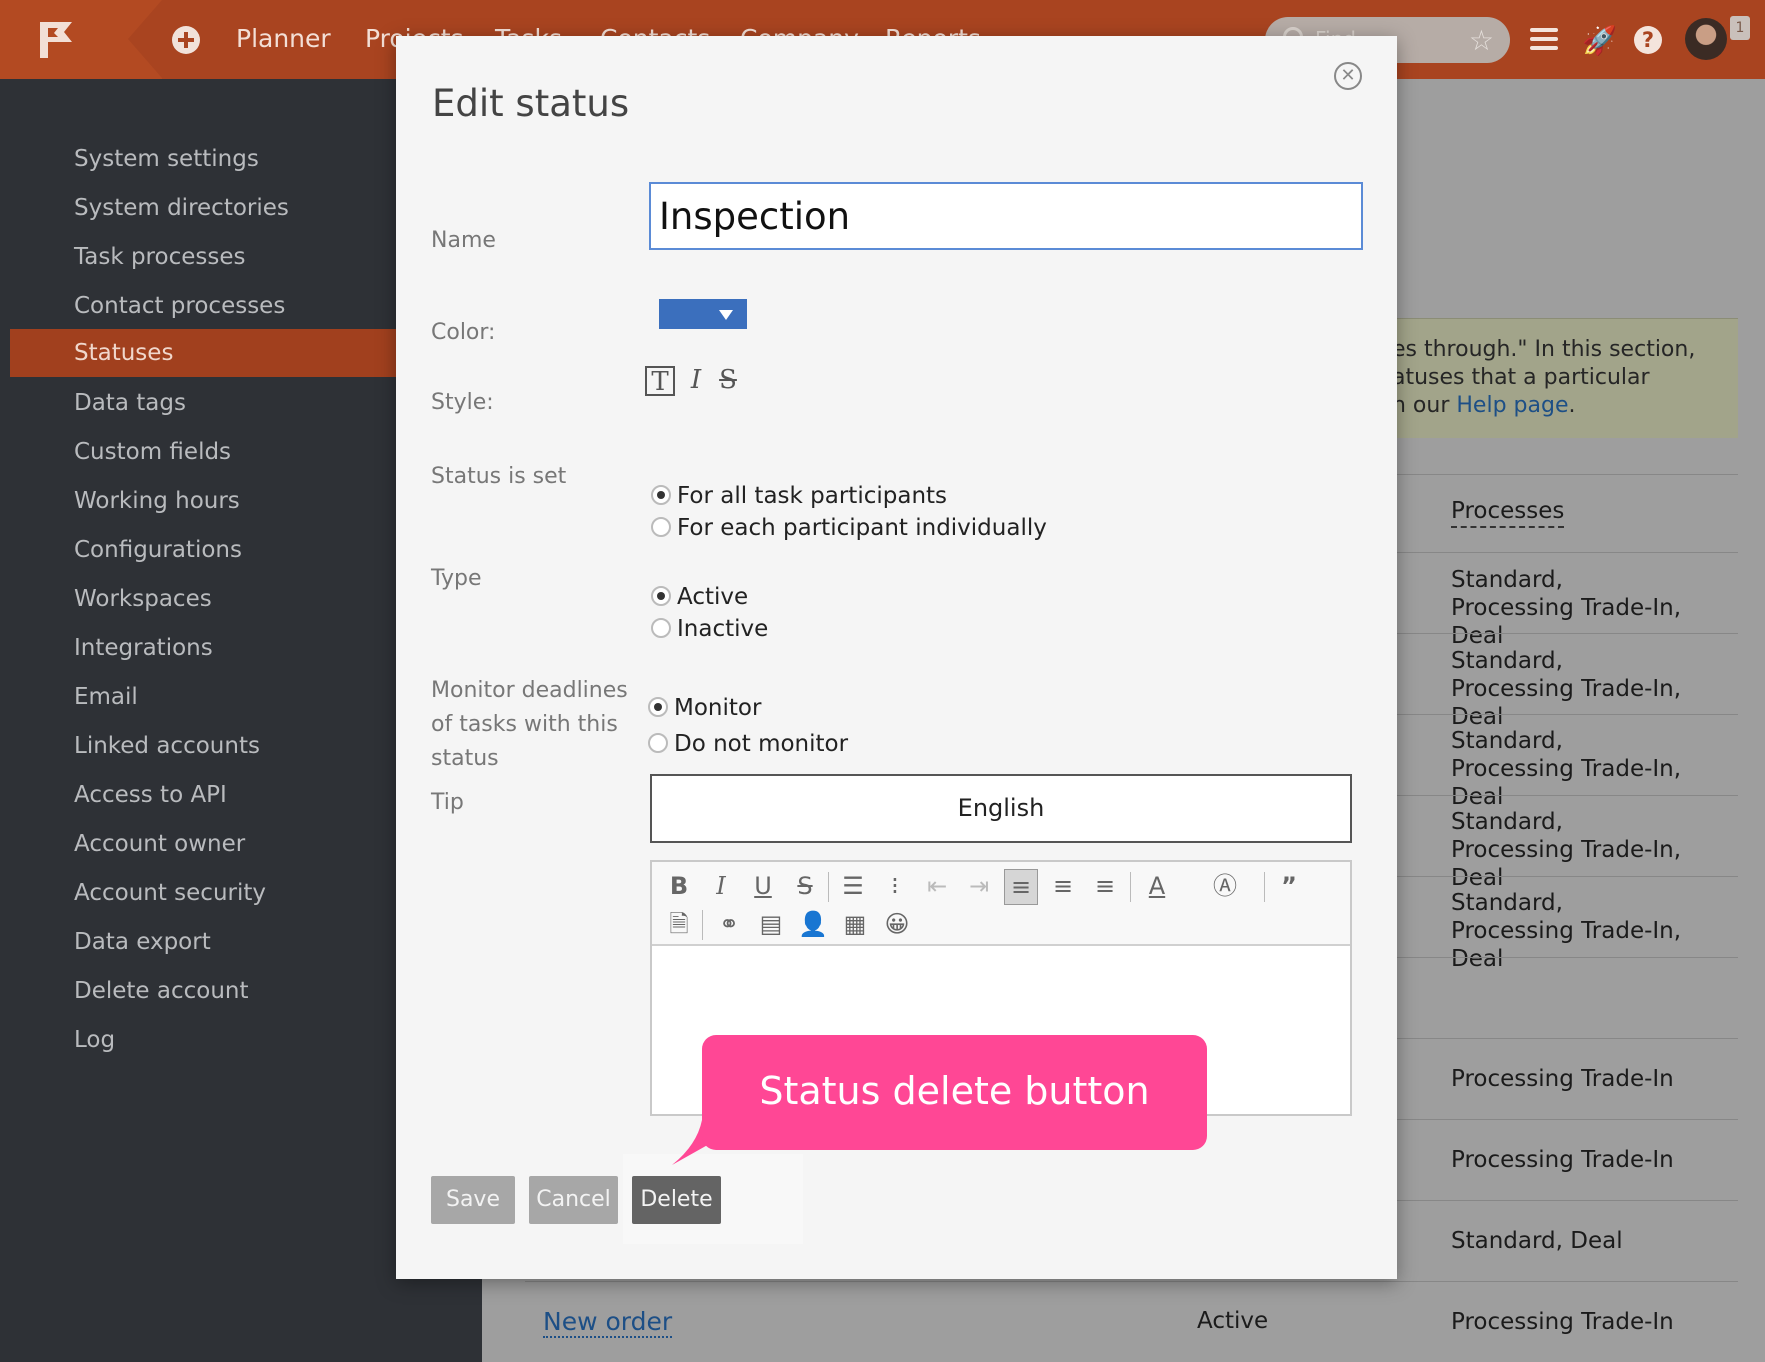 The width and height of the screenshot is (1765, 1362). I want to click on radio-label: Monitor, so click(718, 708).